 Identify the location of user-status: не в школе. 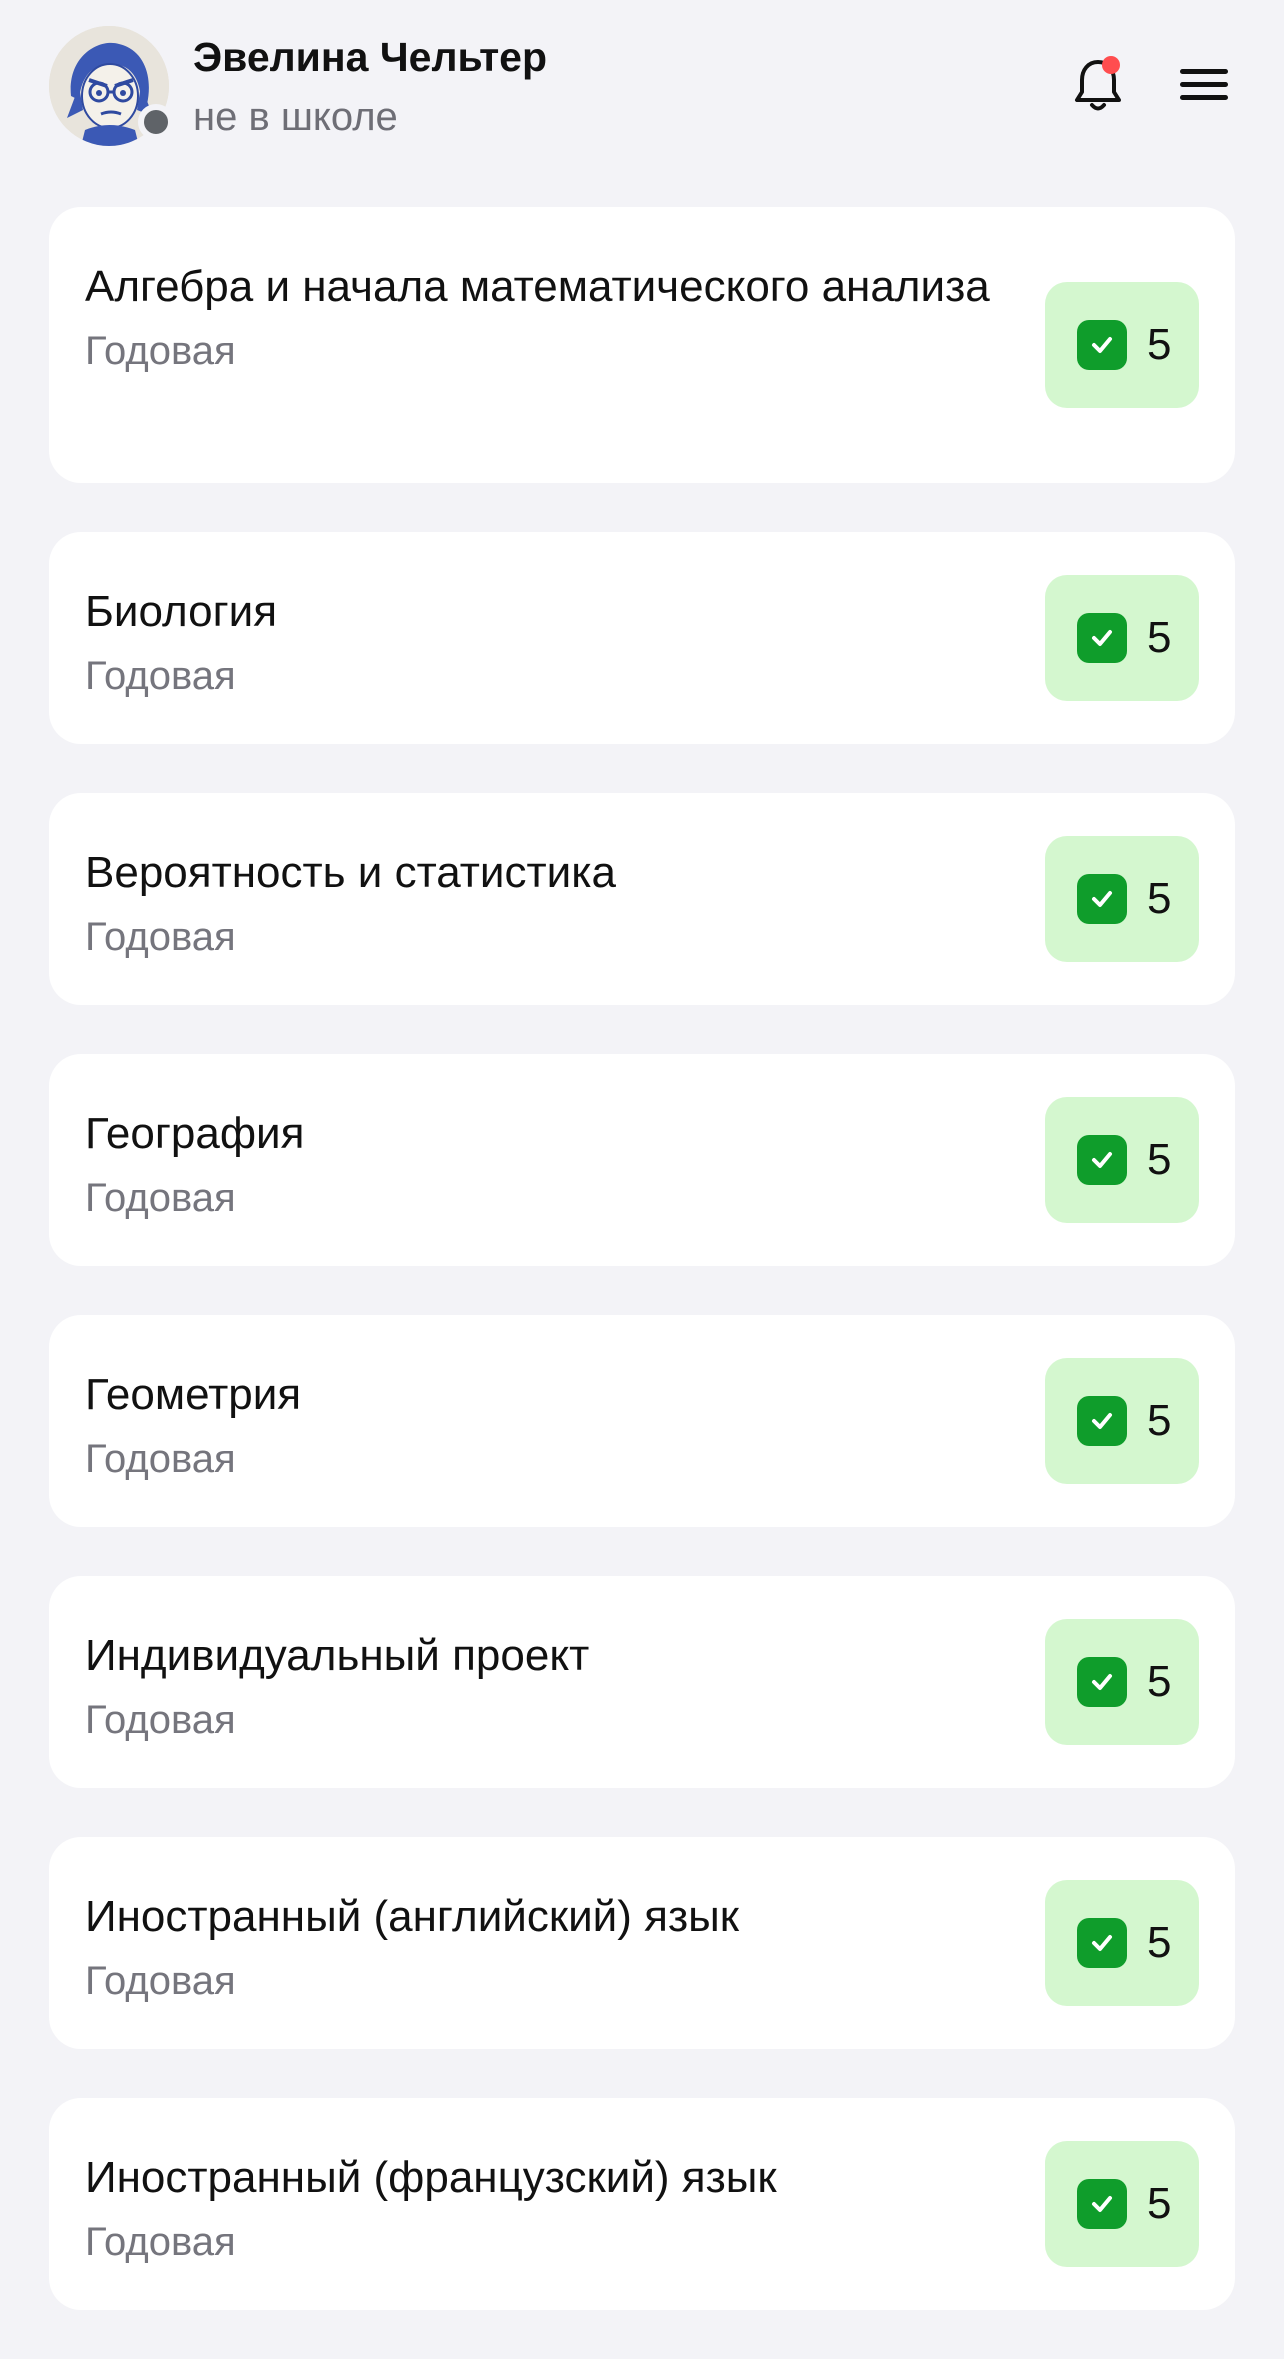
(295, 117).